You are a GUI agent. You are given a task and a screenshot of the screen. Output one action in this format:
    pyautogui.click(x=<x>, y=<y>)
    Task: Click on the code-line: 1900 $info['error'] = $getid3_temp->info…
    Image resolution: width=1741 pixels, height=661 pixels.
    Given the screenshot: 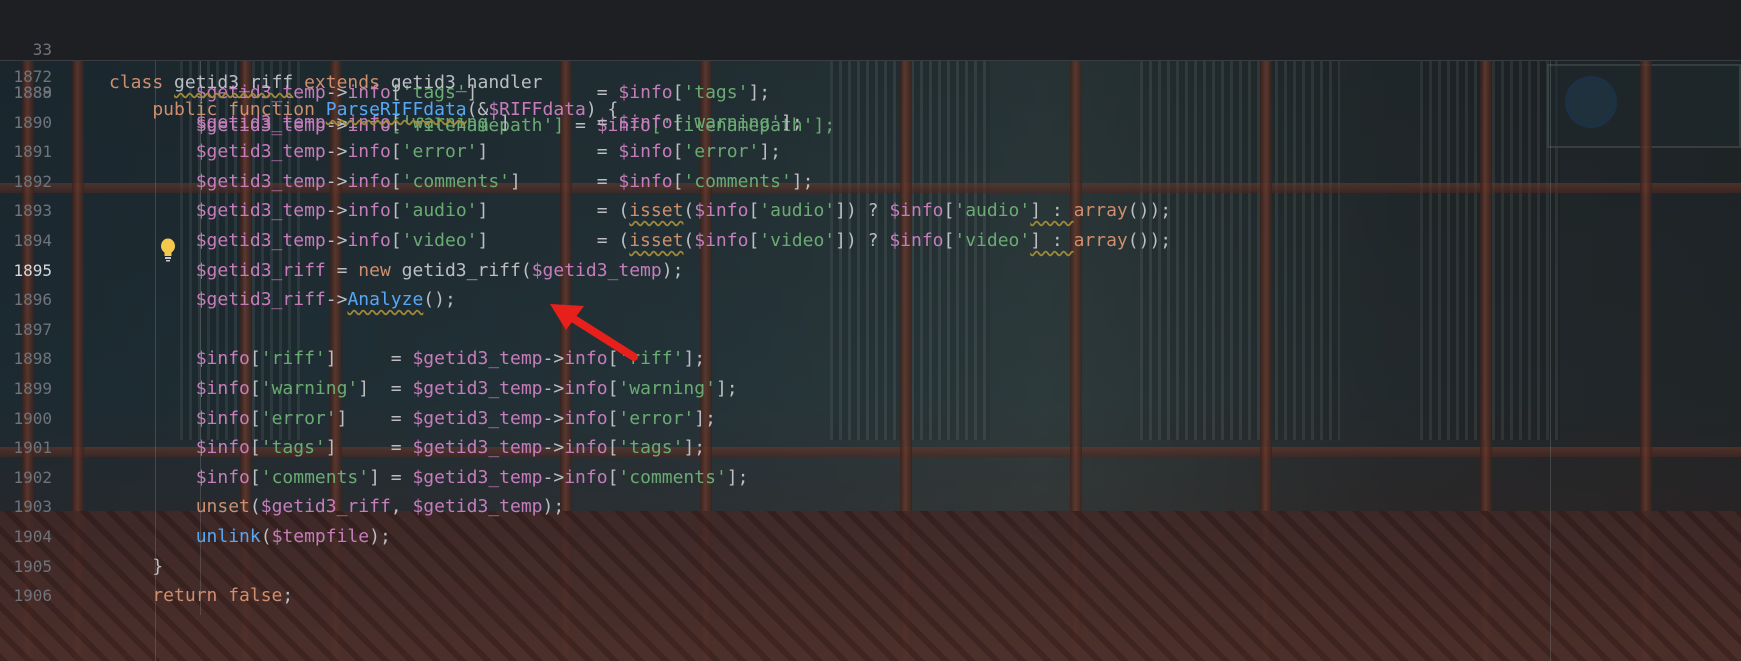 What is the action you would take?
    pyautogui.click(x=870, y=418)
    